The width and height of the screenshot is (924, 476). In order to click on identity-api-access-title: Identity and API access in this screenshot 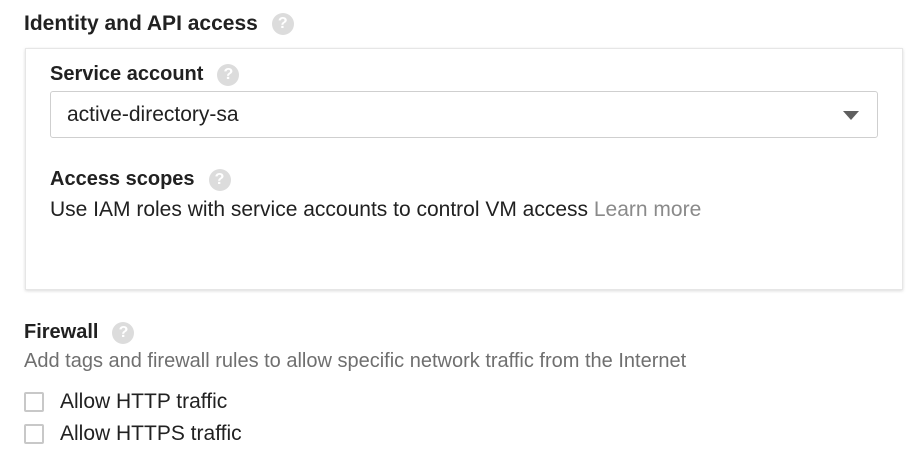, I will do `click(141, 23)`.